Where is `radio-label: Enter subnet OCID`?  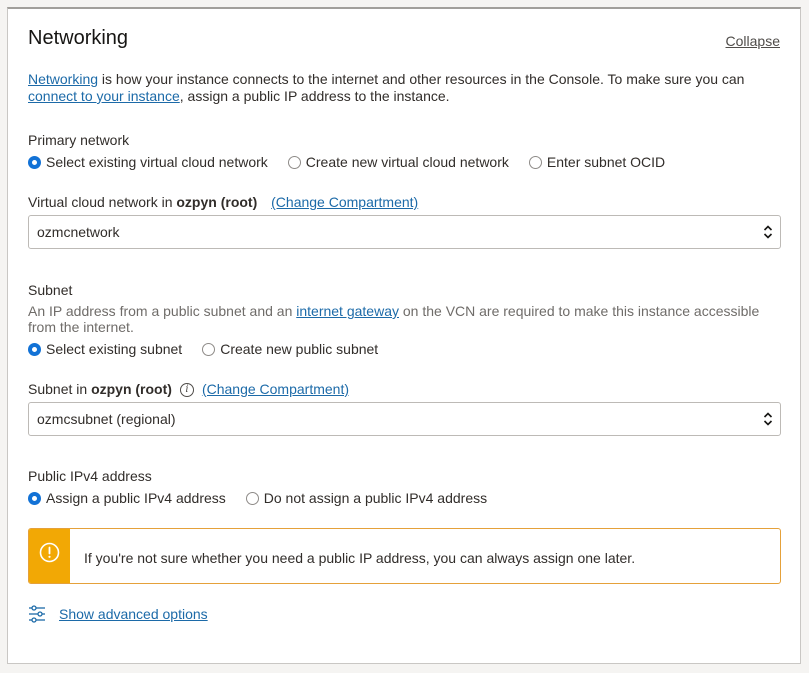 radio-label: Enter subnet OCID is located at coordinates (606, 162).